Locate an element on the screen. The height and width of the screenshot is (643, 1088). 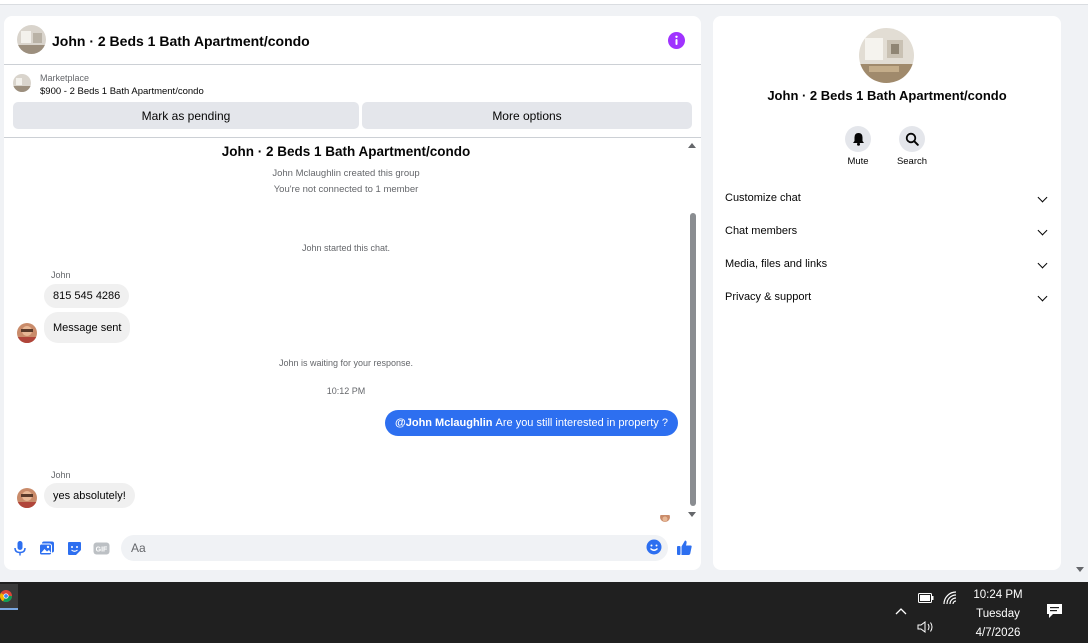
show-hidden-icons-icon is located at coordinates (901, 611).